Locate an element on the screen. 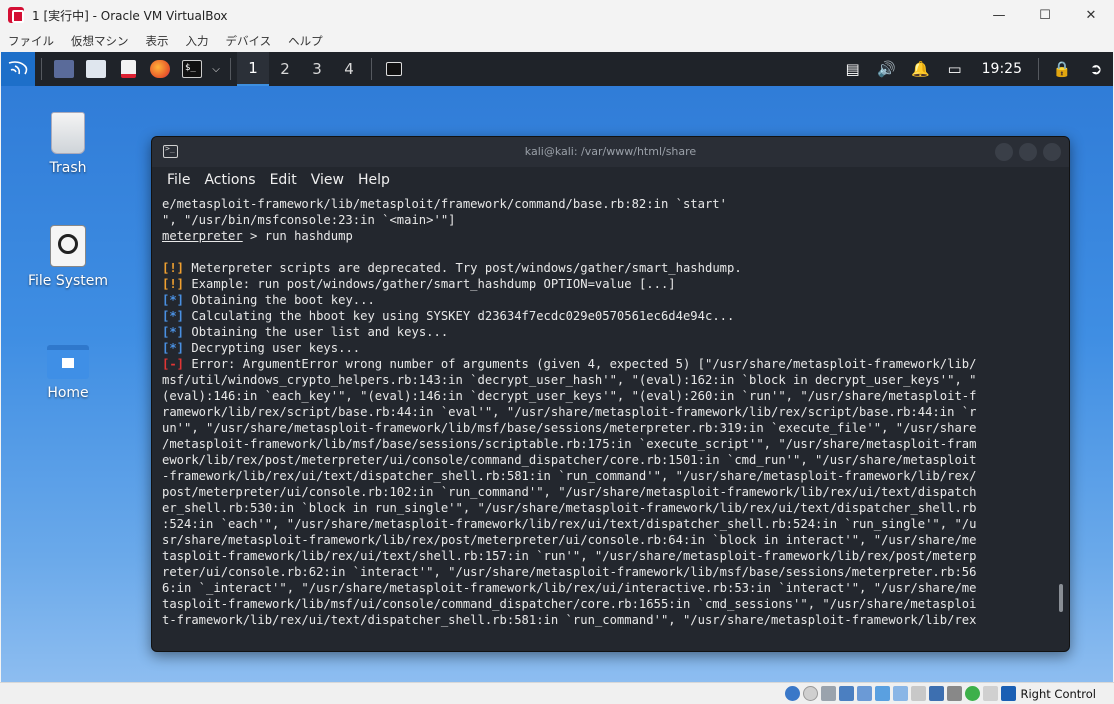 This screenshot has width=1114, height=704. keyboard-capture-icon is located at coordinates (991, 693).